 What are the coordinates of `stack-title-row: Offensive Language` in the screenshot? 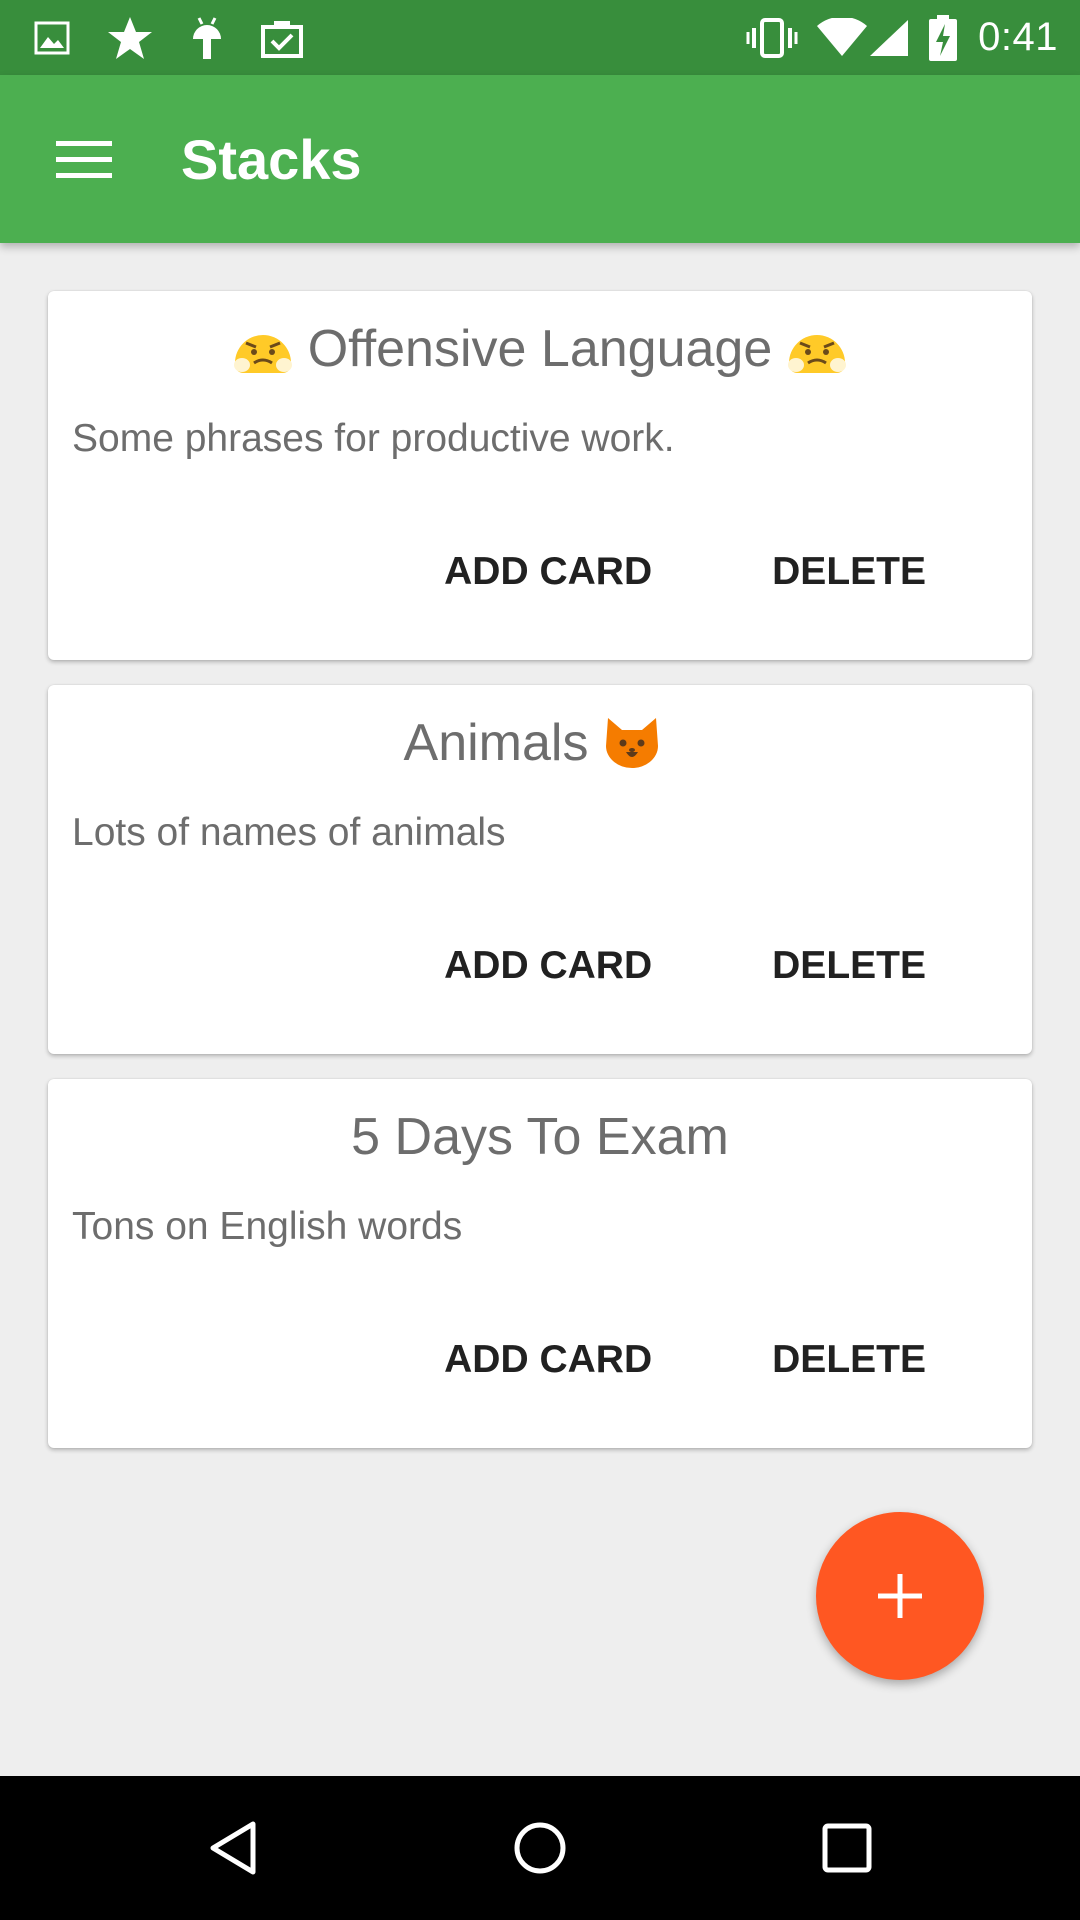 It's located at (540, 349).